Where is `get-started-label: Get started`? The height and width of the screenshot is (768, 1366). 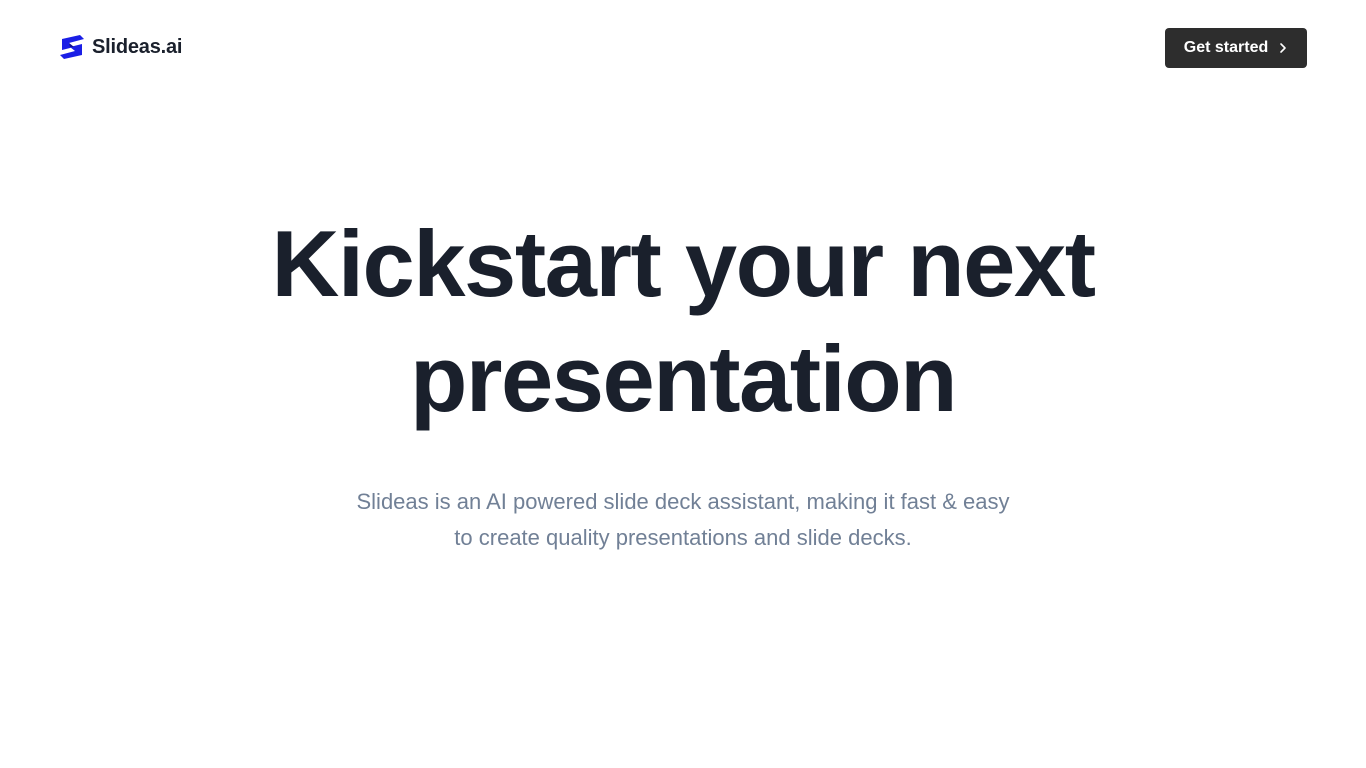 get-started-label: Get started is located at coordinates (1226, 47).